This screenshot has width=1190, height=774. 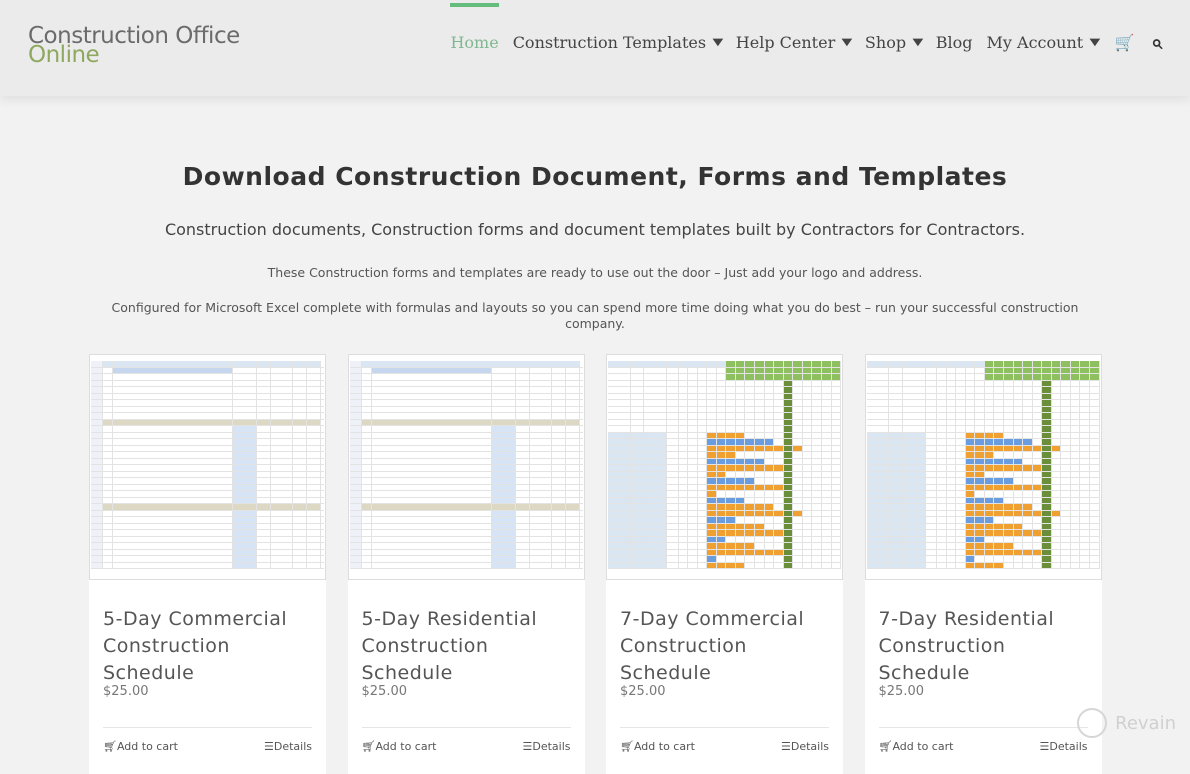 What do you see at coordinates (1035, 42) in the screenshot?
I see `nav-label: My Account` at bounding box center [1035, 42].